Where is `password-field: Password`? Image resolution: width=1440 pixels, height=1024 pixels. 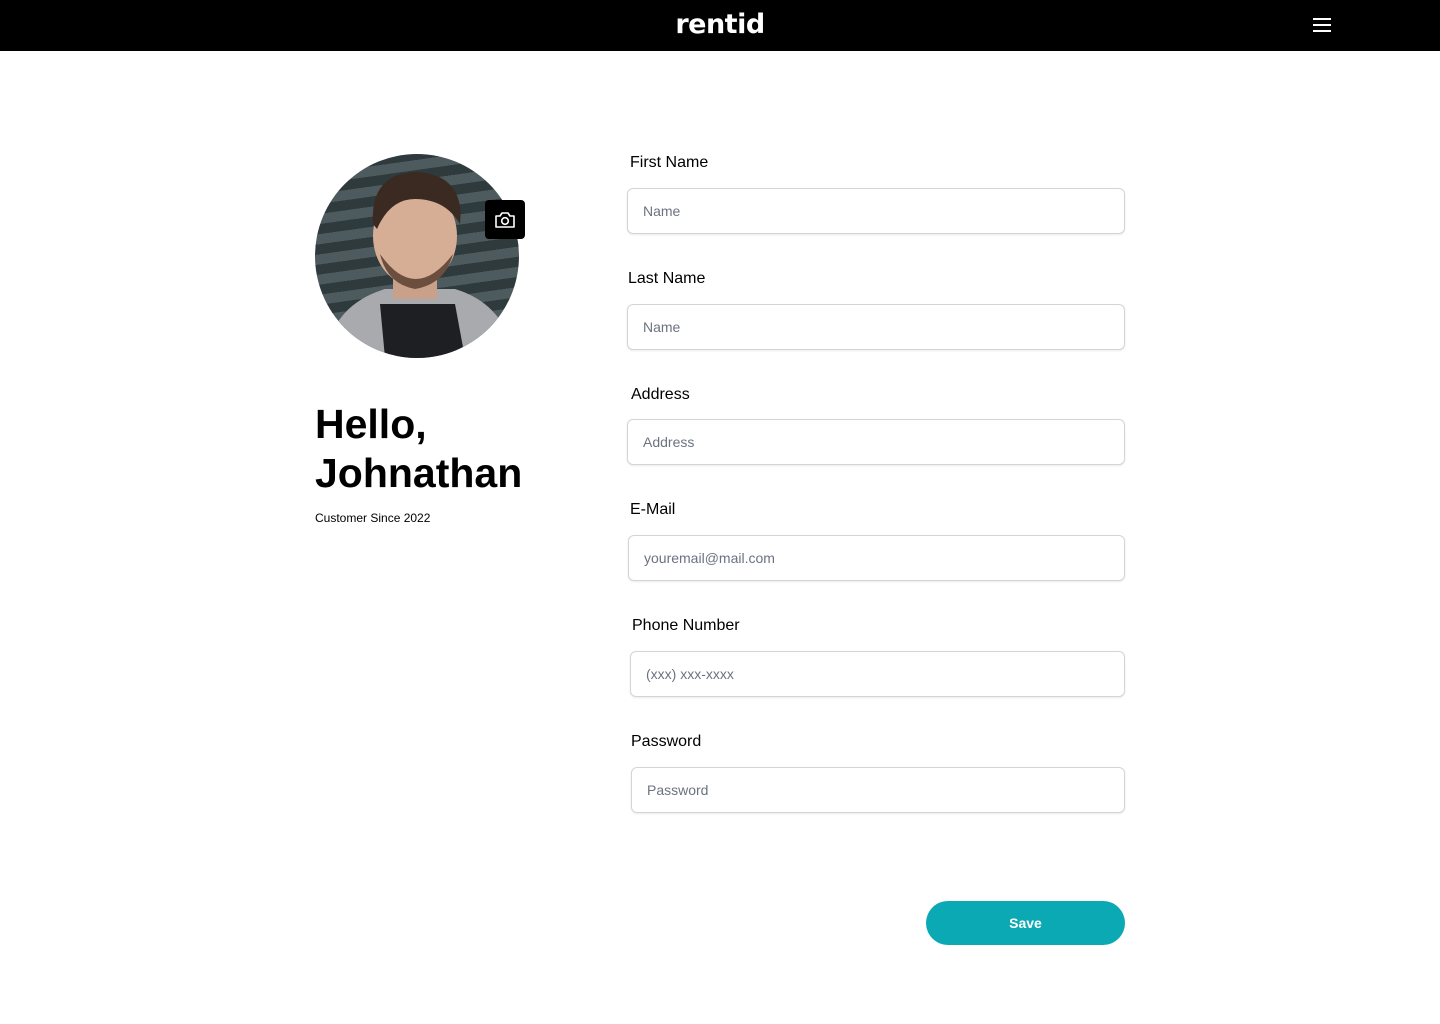 password-field: Password is located at coordinates (881, 773).